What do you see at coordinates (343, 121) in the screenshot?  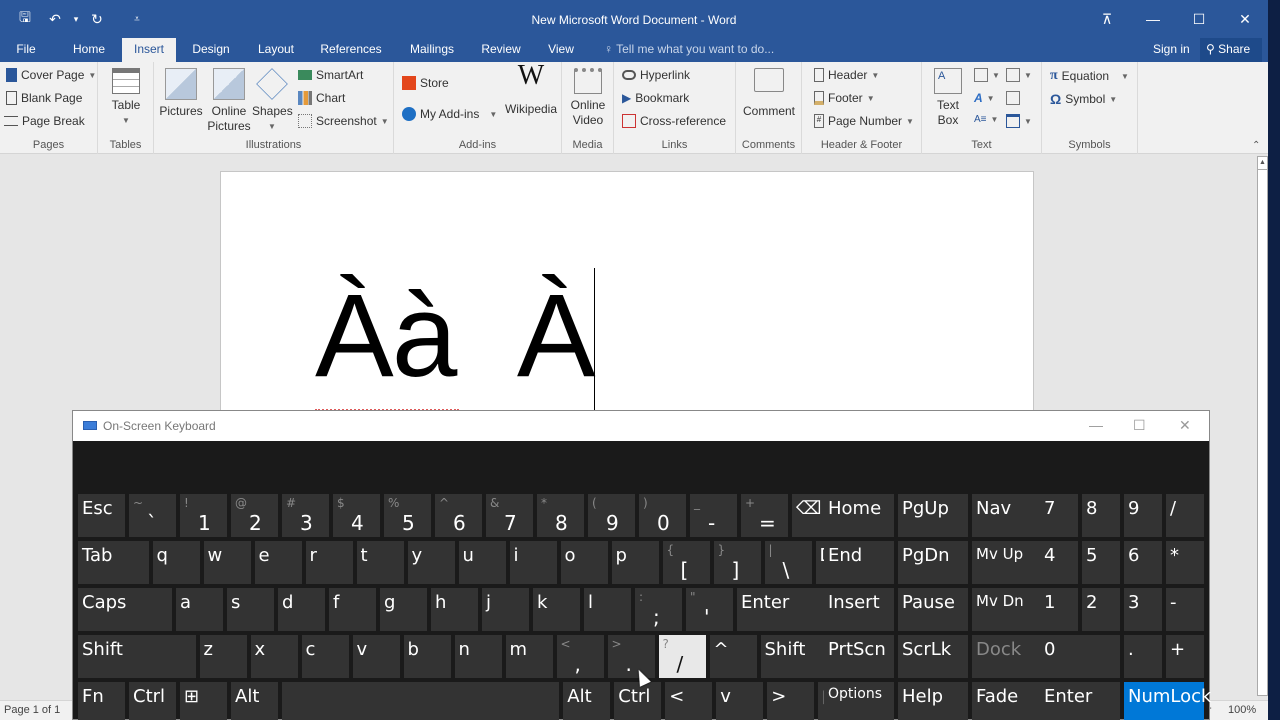 I see `screenshot-button: Screenshot ▼` at bounding box center [343, 121].